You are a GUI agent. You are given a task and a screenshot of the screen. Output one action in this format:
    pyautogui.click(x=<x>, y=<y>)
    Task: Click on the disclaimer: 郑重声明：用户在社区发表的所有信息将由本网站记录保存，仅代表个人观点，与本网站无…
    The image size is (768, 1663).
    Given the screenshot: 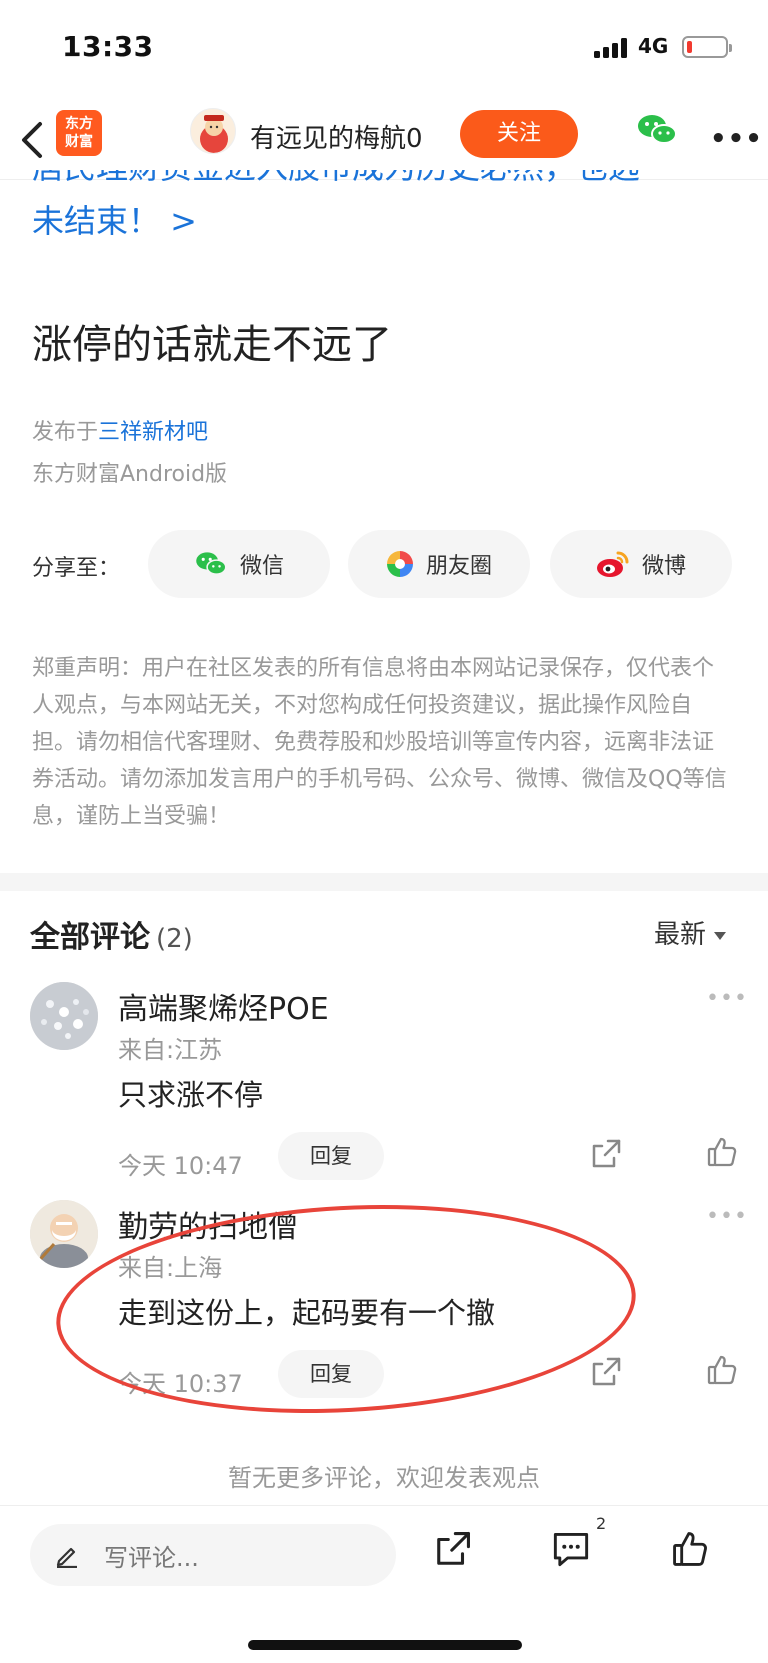 What is the action you would take?
    pyautogui.click(x=379, y=742)
    